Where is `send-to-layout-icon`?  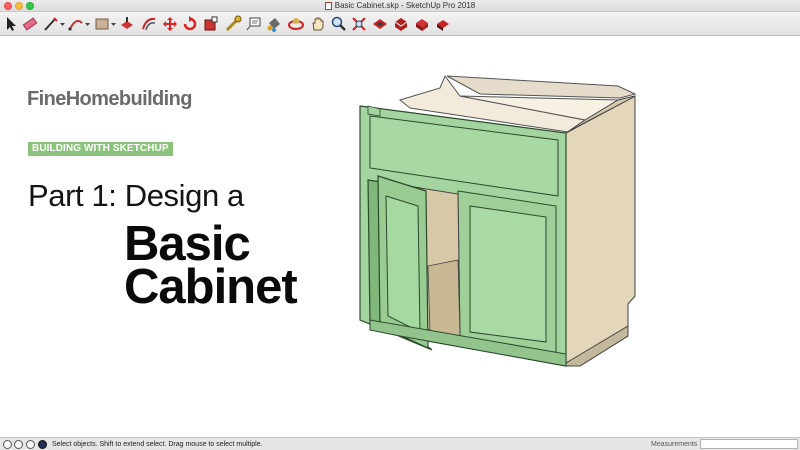 send-to-layout-icon is located at coordinates (443, 25).